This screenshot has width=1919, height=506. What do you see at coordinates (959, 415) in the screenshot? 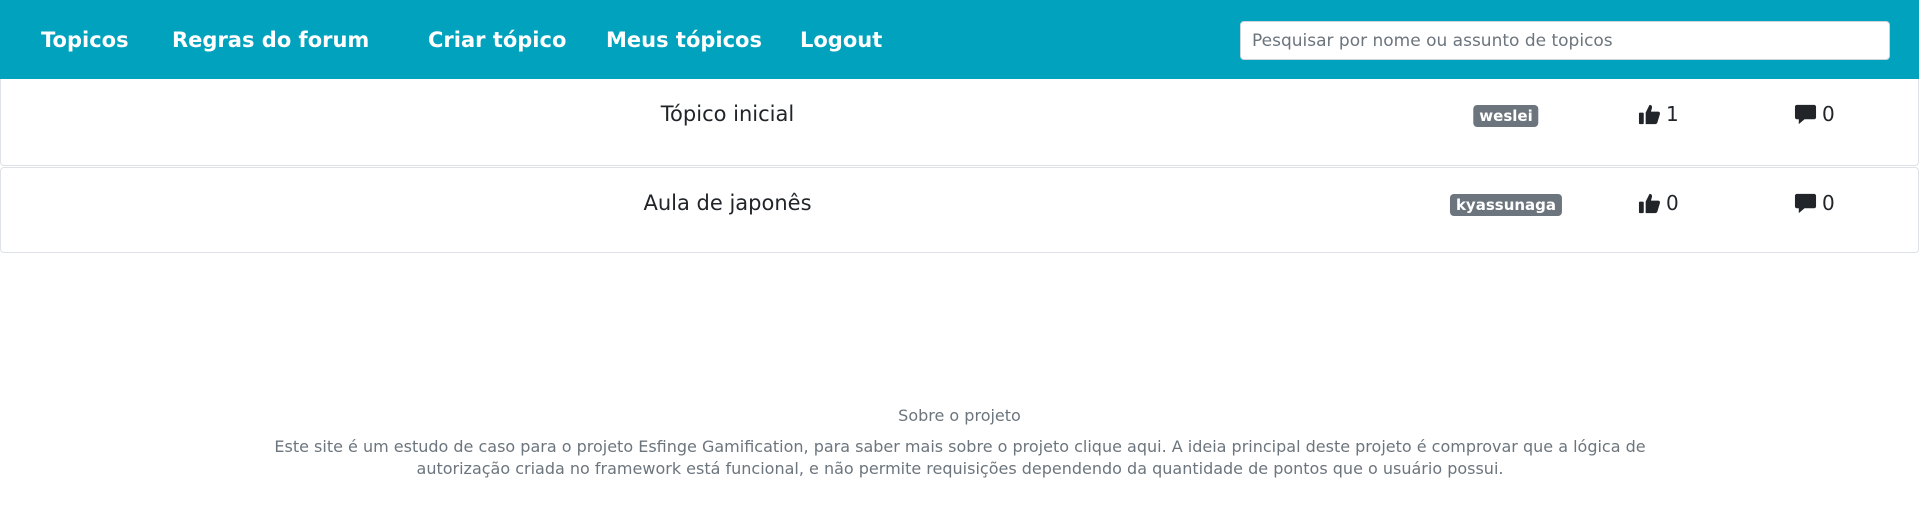
I see `footer-title: Sobre o projeto` at bounding box center [959, 415].